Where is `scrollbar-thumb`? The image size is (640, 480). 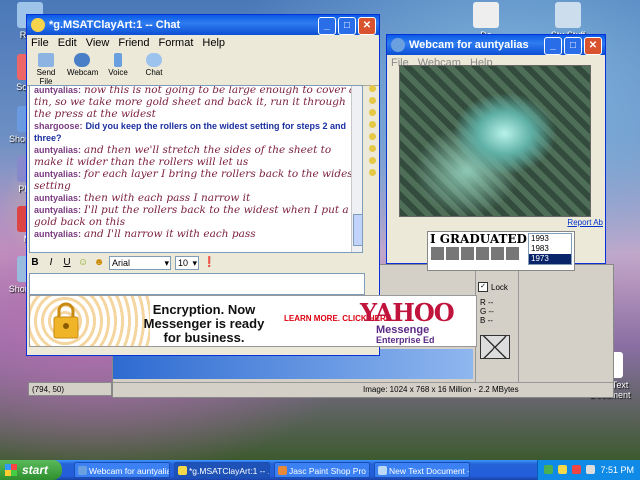
scrollbar-thumb is located at coordinates (357, 230).